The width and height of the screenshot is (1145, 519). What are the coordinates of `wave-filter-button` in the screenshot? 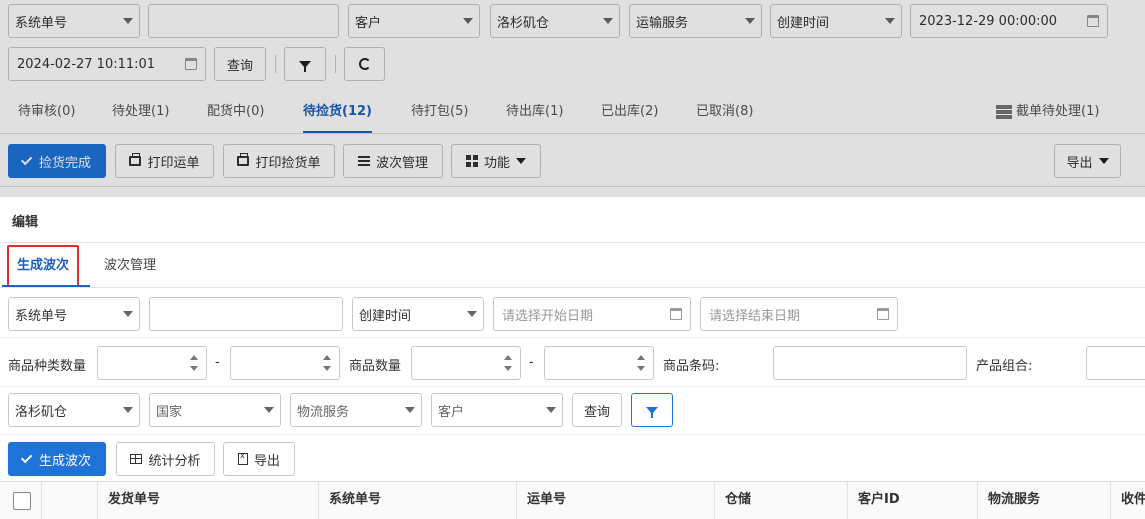 It's located at (652, 410).